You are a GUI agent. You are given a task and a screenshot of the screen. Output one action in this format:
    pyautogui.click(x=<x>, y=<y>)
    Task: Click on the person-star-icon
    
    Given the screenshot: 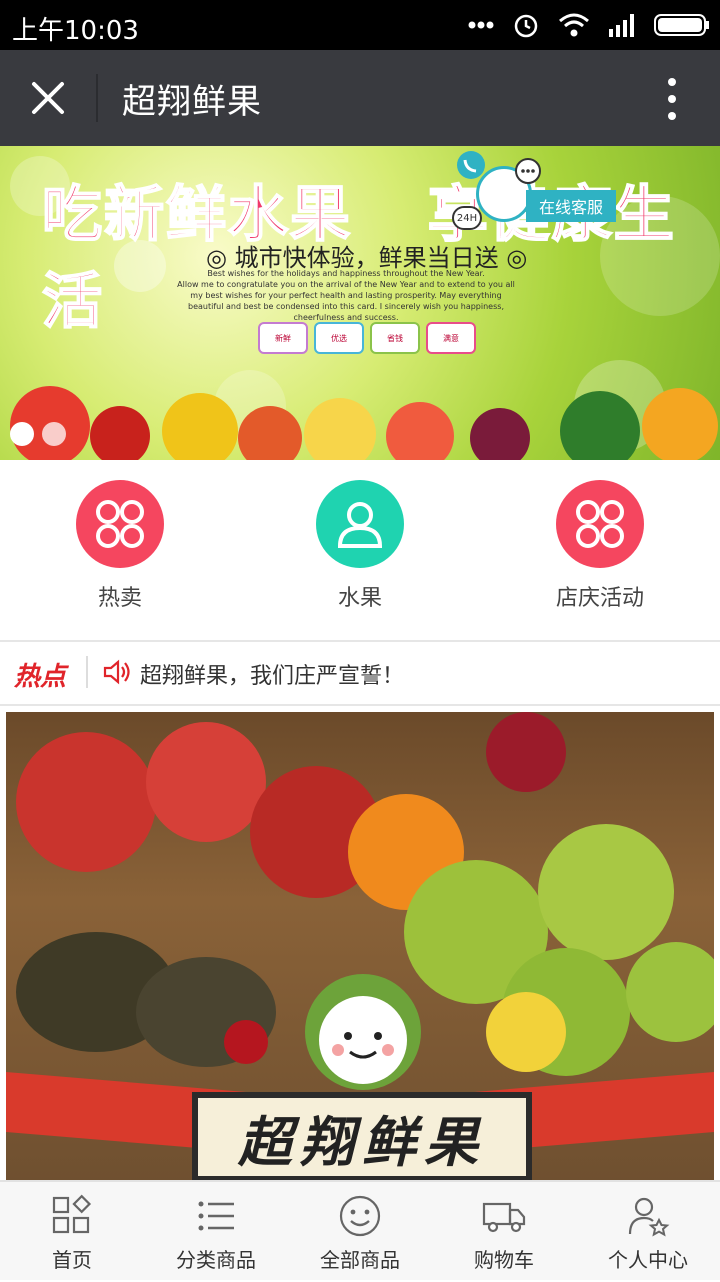 What is the action you would take?
    pyautogui.click(x=649, y=1217)
    